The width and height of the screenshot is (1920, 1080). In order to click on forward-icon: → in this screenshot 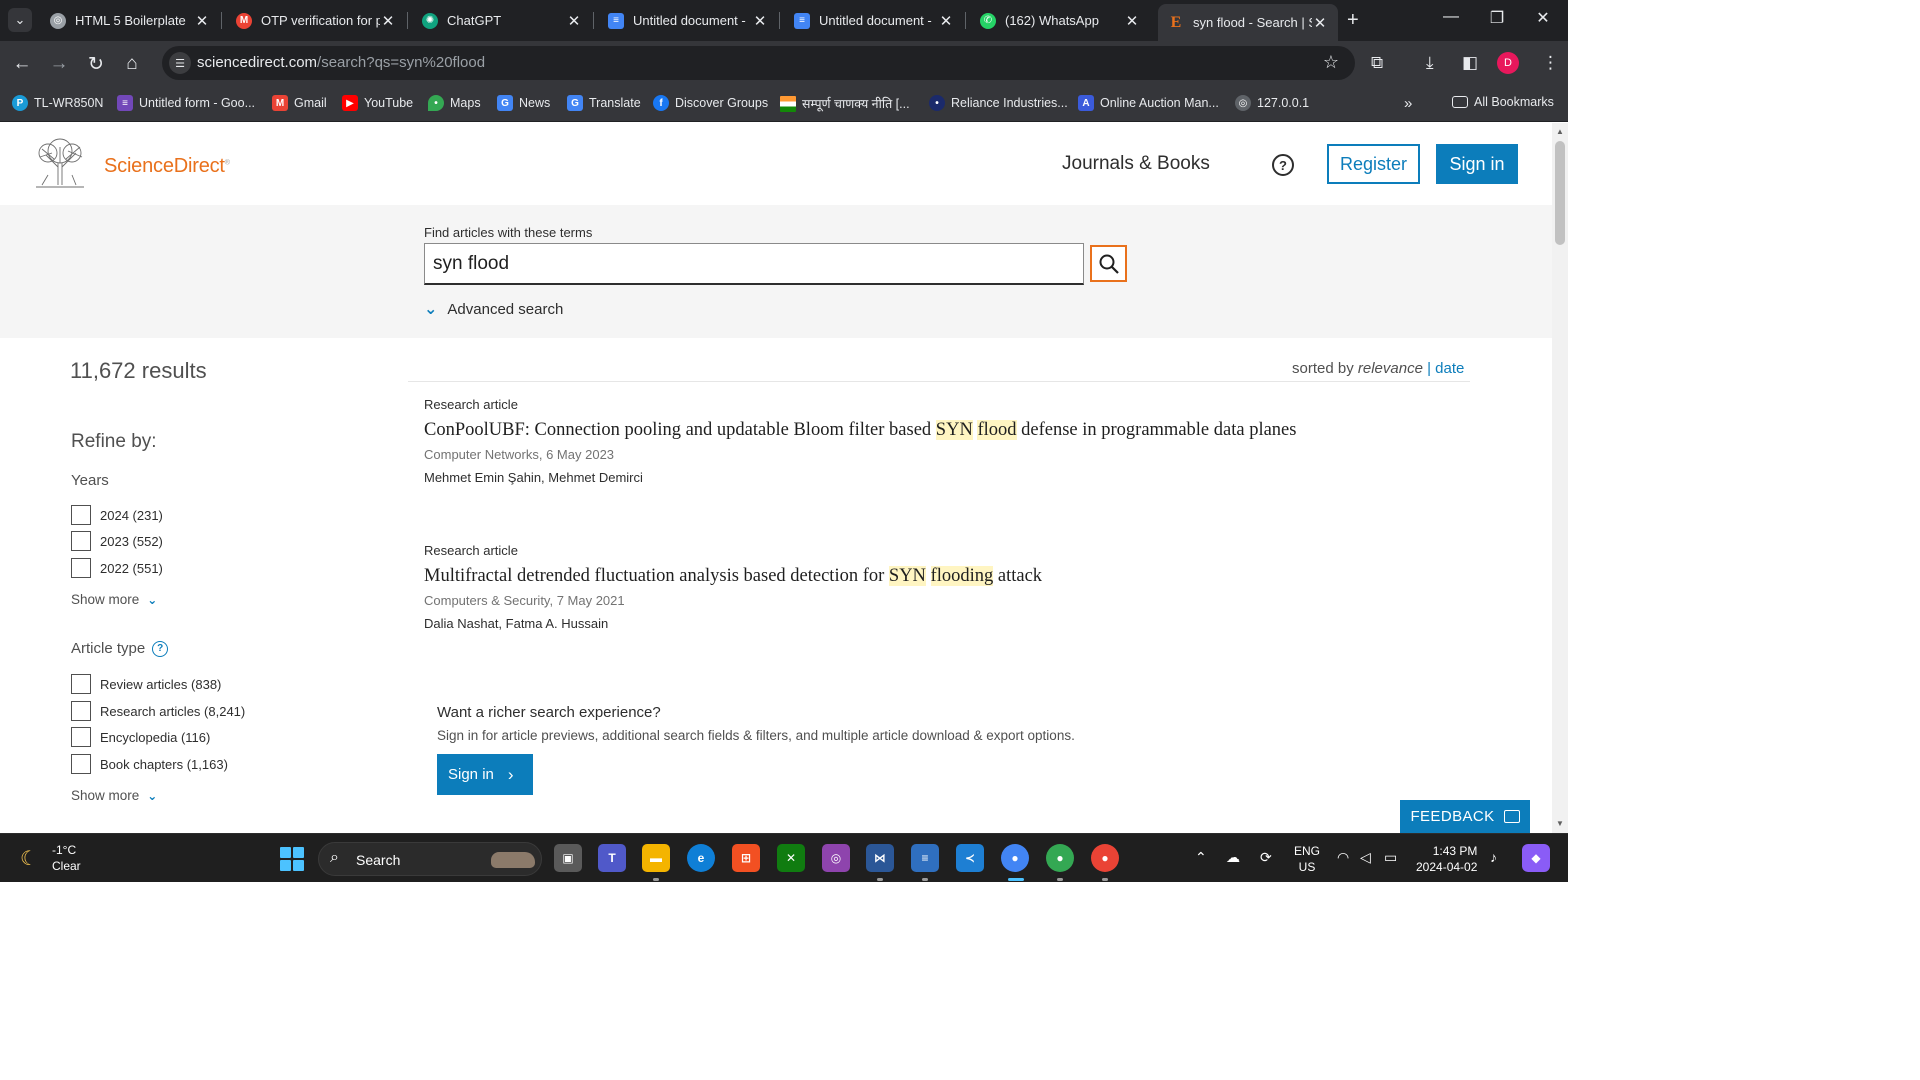, I will do `click(59, 64)`.